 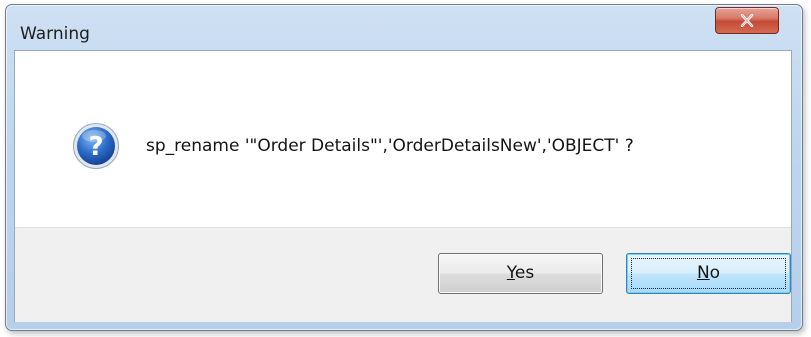 What do you see at coordinates (404, 25) in the screenshot?
I see `title-bar: Warning` at bounding box center [404, 25].